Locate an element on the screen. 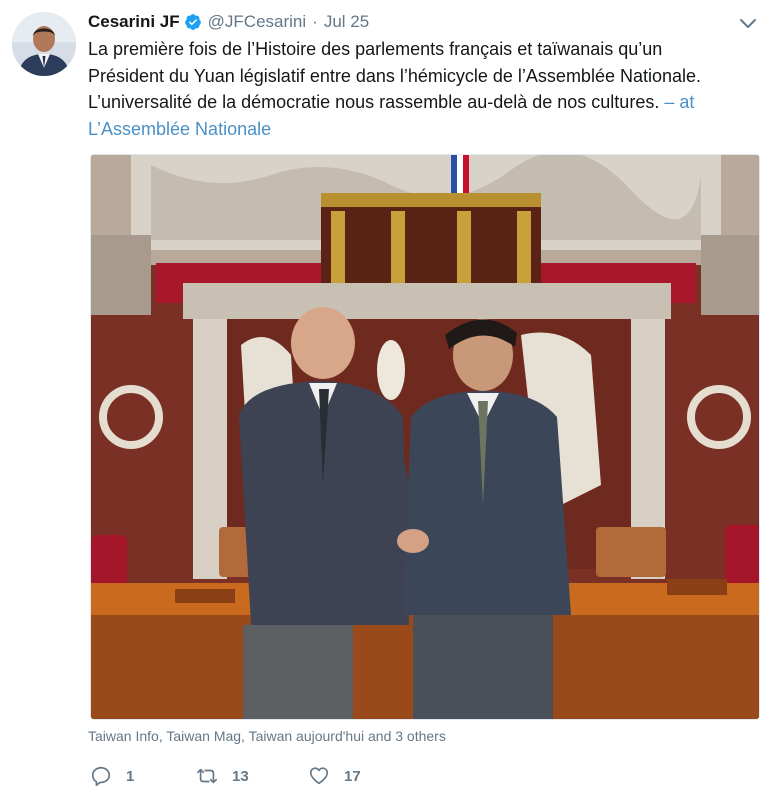 Image resolution: width=771 pixels, height=800 pixels. retweet-count: 13 is located at coordinates (240, 776).